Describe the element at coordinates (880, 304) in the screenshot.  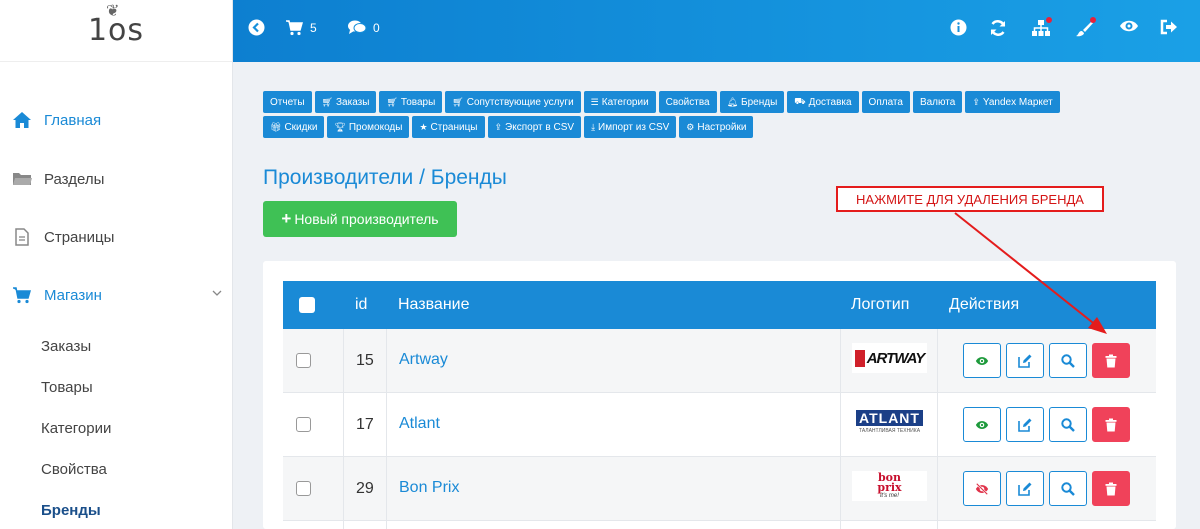
I see `column-logo: Логотип` at that location.